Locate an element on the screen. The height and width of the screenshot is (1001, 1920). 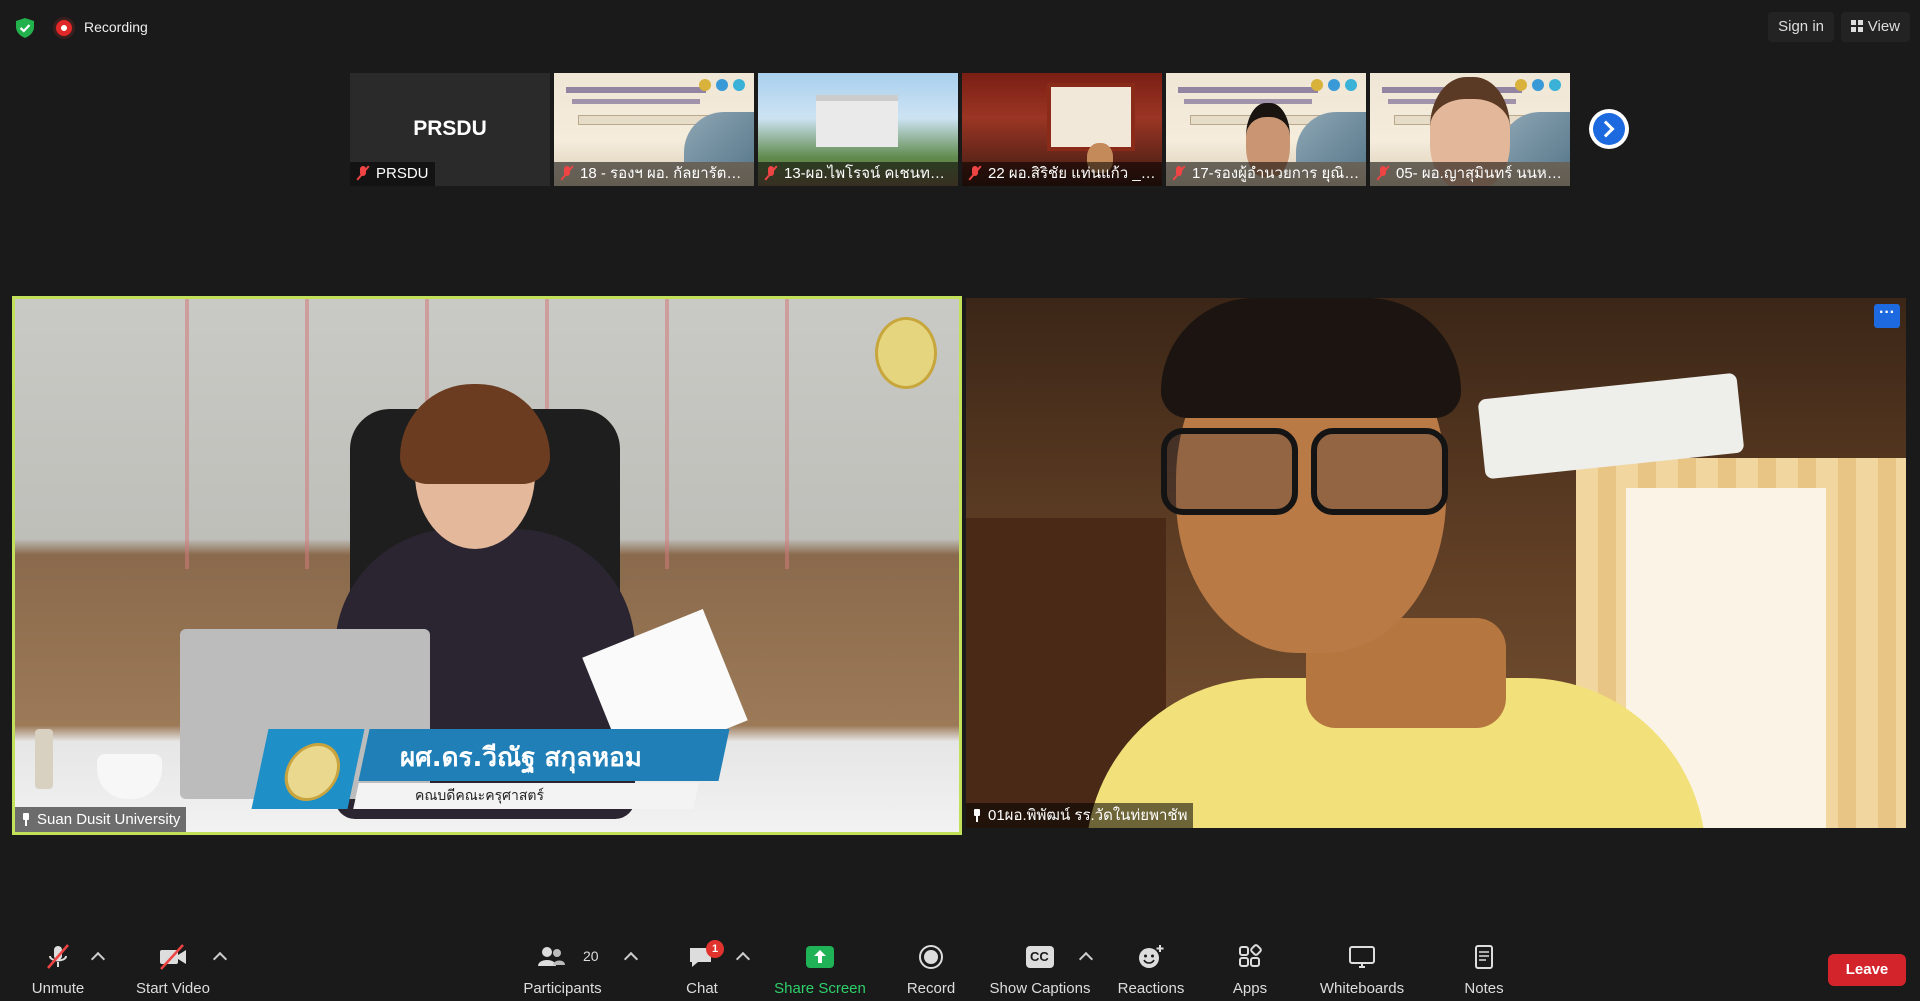
participant-thumbnail: PRSDU PRSDU is located at coordinates (450, 129).